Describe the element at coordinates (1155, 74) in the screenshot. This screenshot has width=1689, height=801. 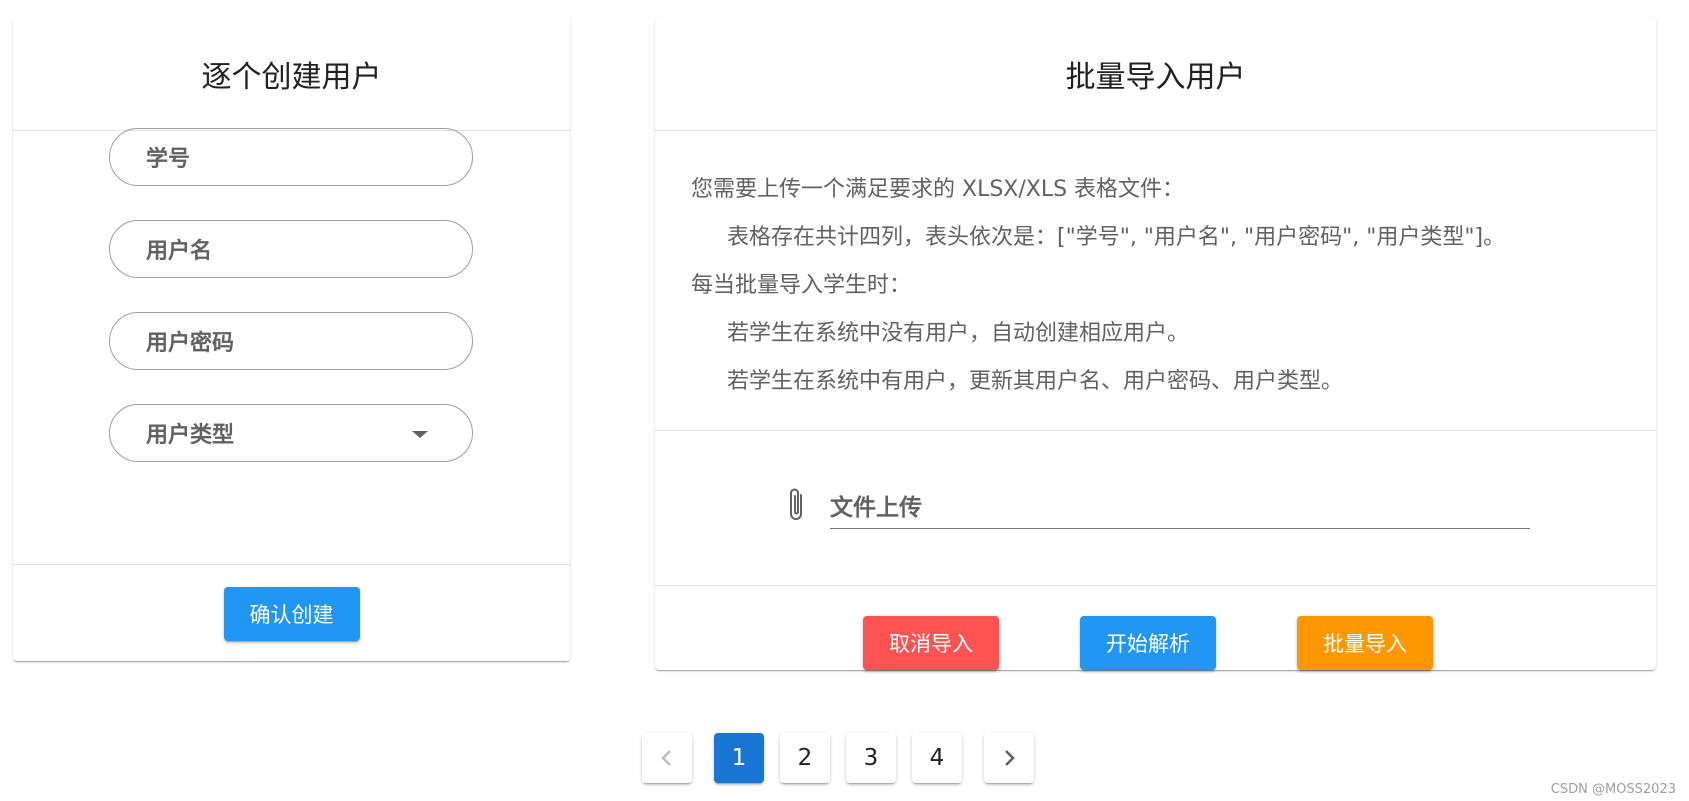
I see `import-users-title: 批量导入用户` at that location.